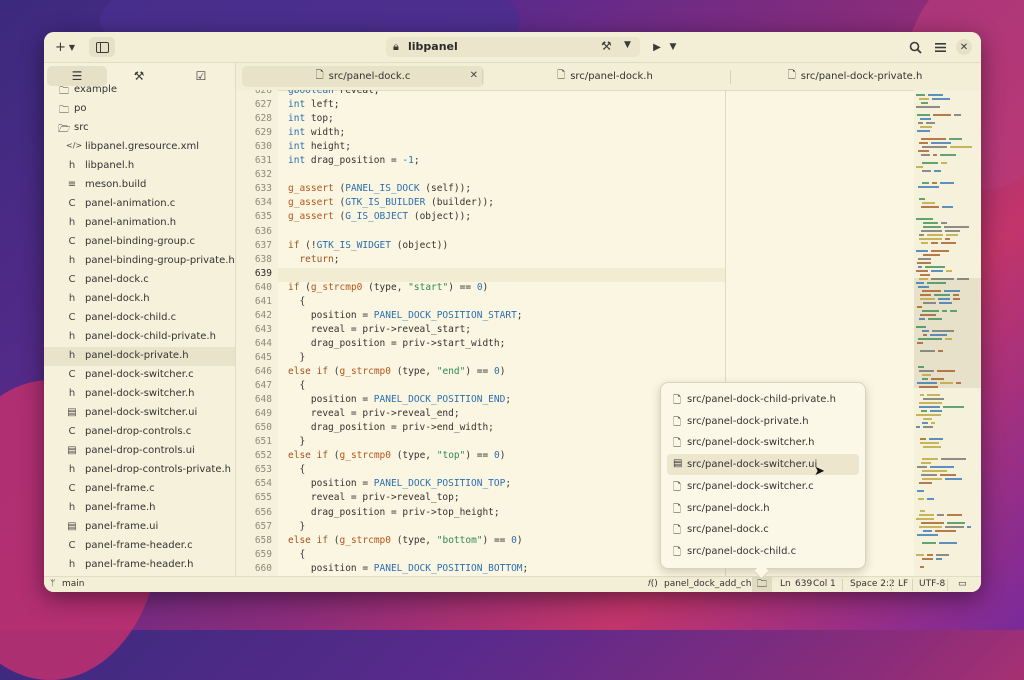 The image size is (1024, 680). I want to click on open-document-item: 🗋 src/panel-dock-private.h, so click(763, 421).